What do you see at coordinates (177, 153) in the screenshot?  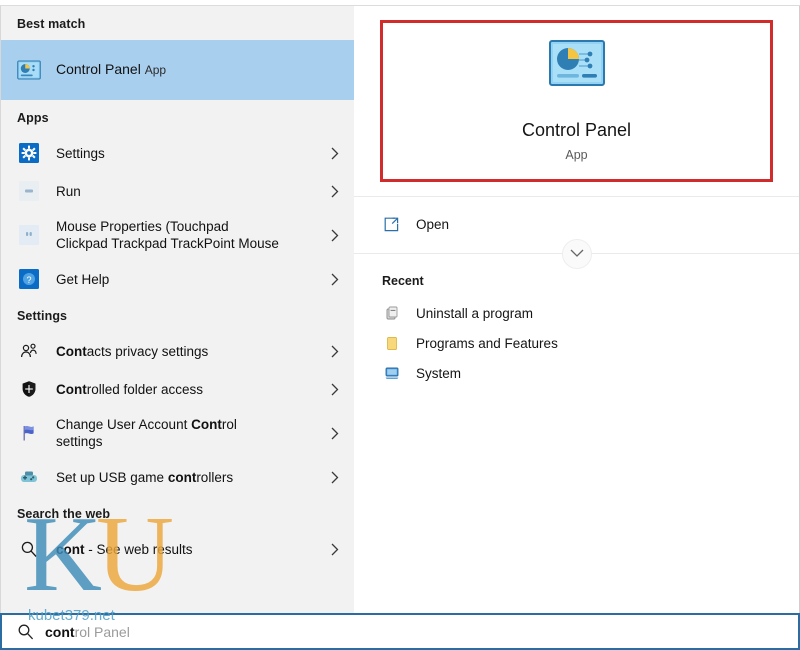 I see `result-item-settings: Settings` at bounding box center [177, 153].